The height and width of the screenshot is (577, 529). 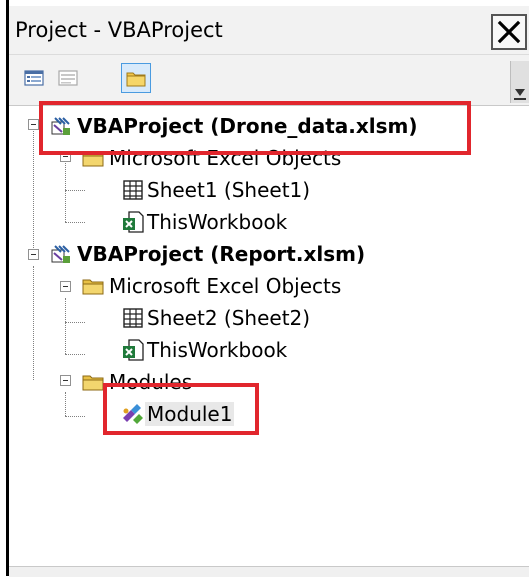 I want to click on module-icon, so click(x=133, y=414).